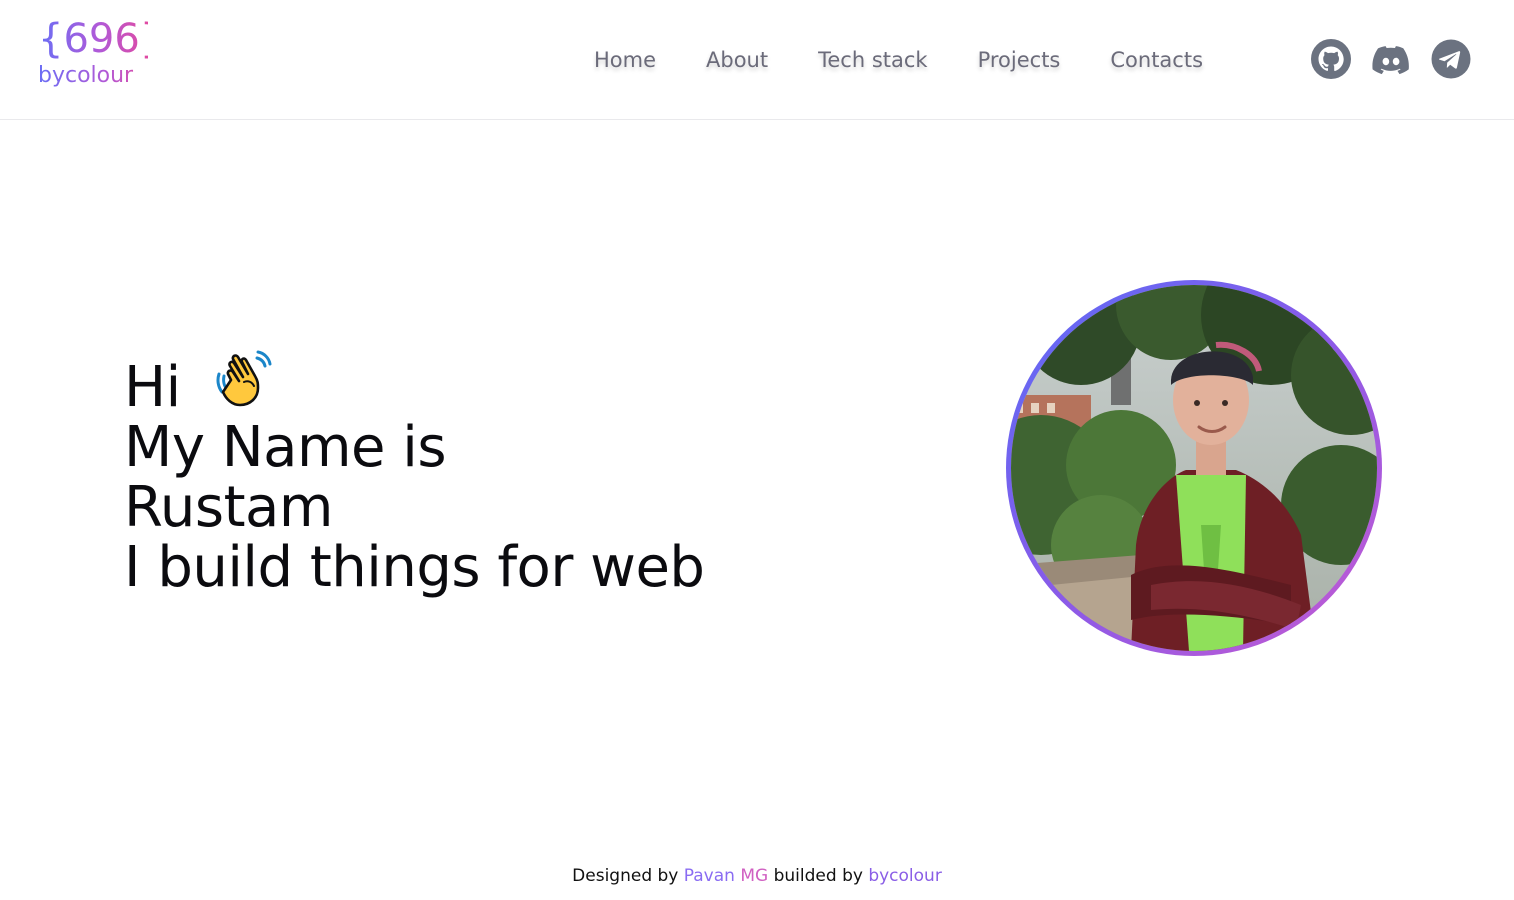 Image resolution: width=1514 pixels, height=900 pixels. What do you see at coordinates (474, 382) in the screenshot?
I see `hero-greeting-line: Hi` at bounding box center [474, 382].